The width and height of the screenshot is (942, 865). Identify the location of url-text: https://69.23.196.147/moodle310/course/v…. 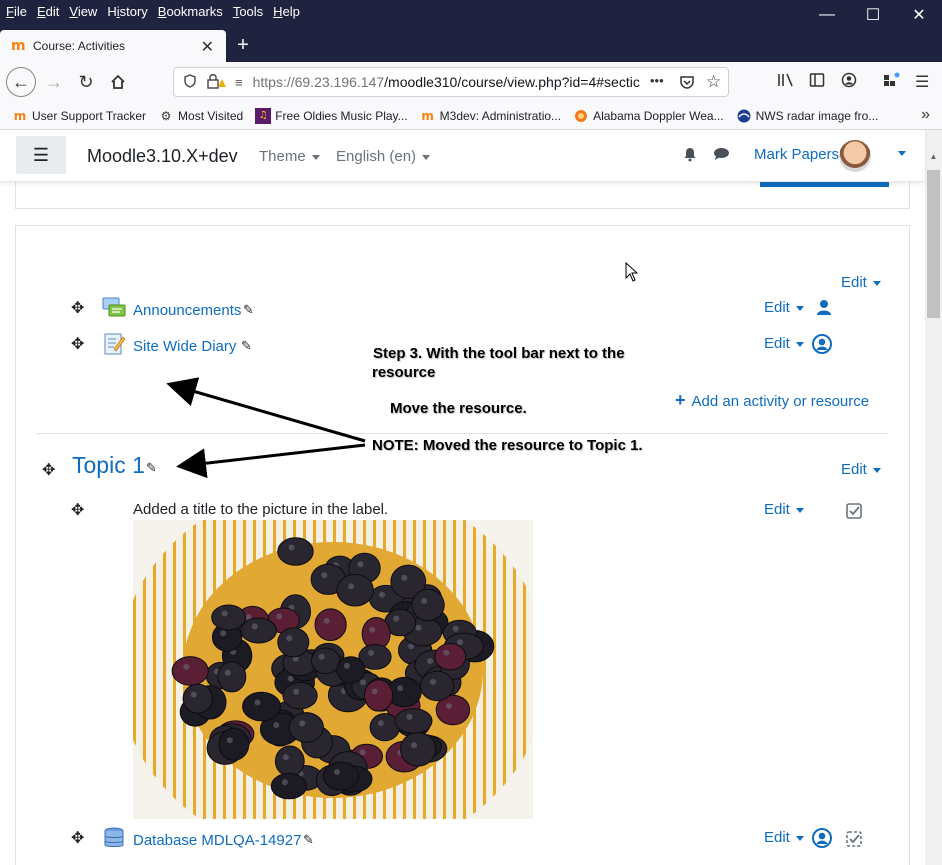
(448, 82).